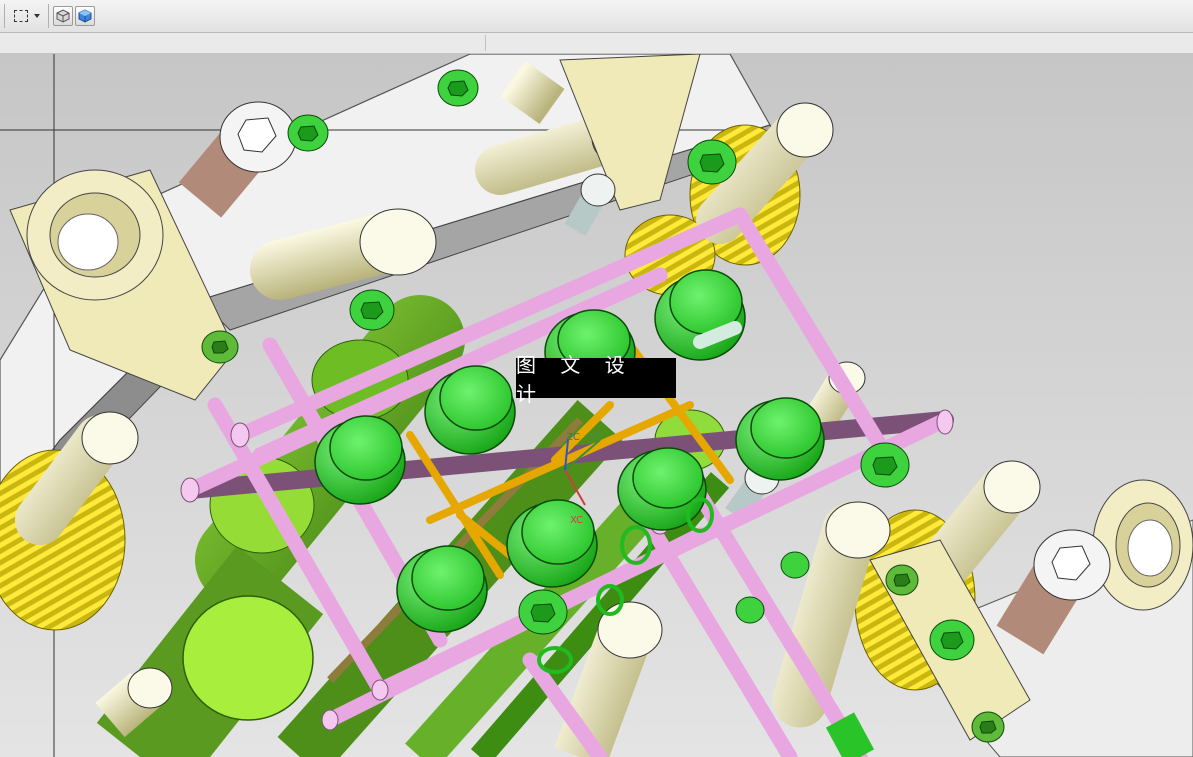 Image resolution: width=1193 pixels, height=757 pixels. Describe the element at coordinates (596, 437) in the screenshot. I see `triad-y-label: YC` at that location.